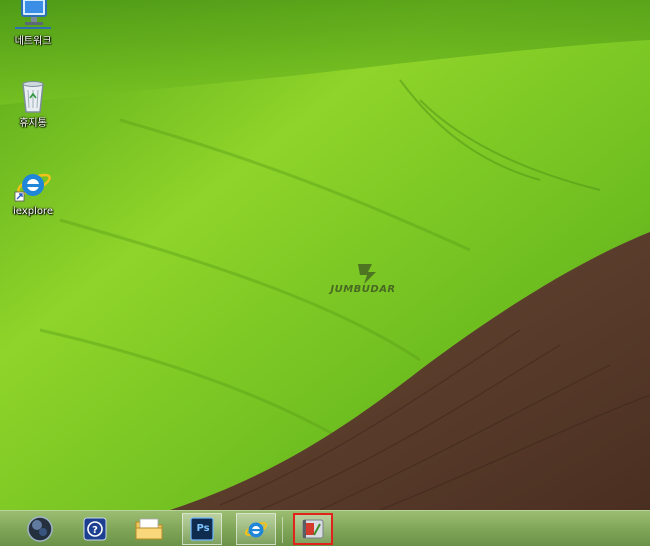  What do you see at coordinates (33, 123) in the screenshot?
I see `desktop-icon-label: 휴지통` at bounding box center [33, 123].